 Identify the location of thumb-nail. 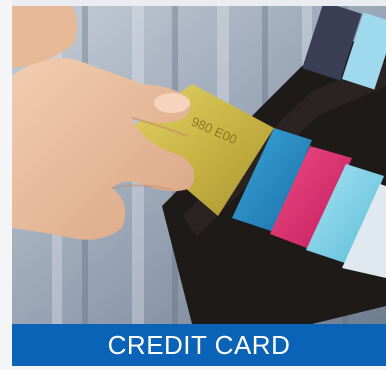
(172, 103).